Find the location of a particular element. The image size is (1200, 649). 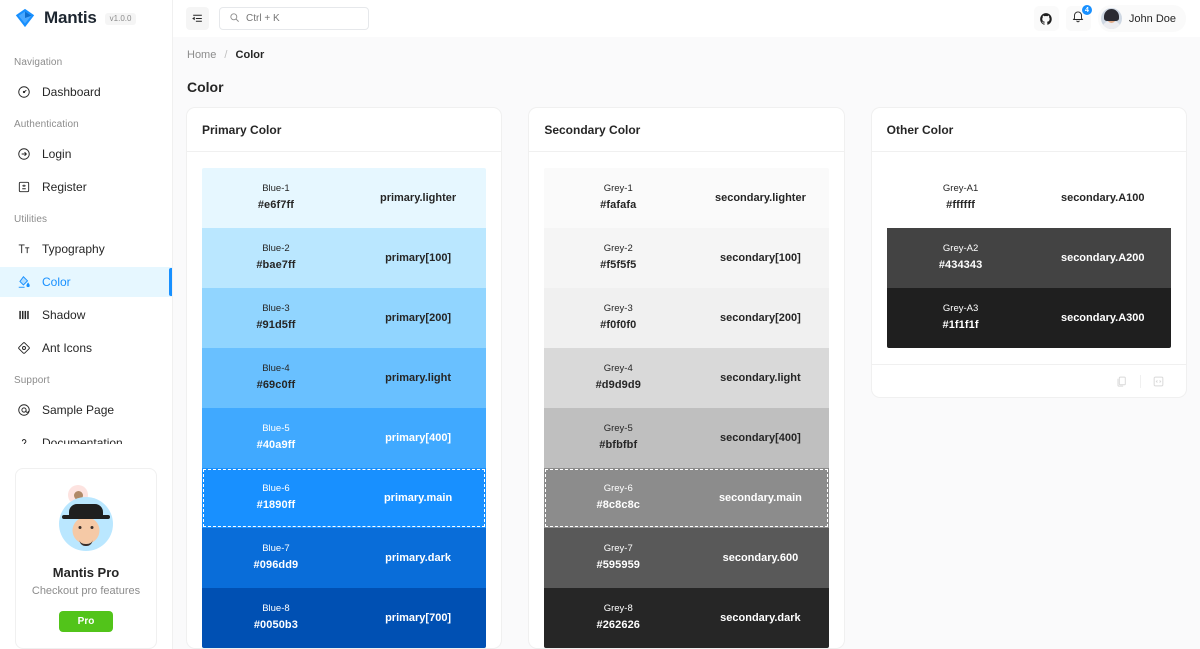

color-swatch-row: Grey-3 #f0f0f0 secondary[200] is located at coordinates (686, 318).